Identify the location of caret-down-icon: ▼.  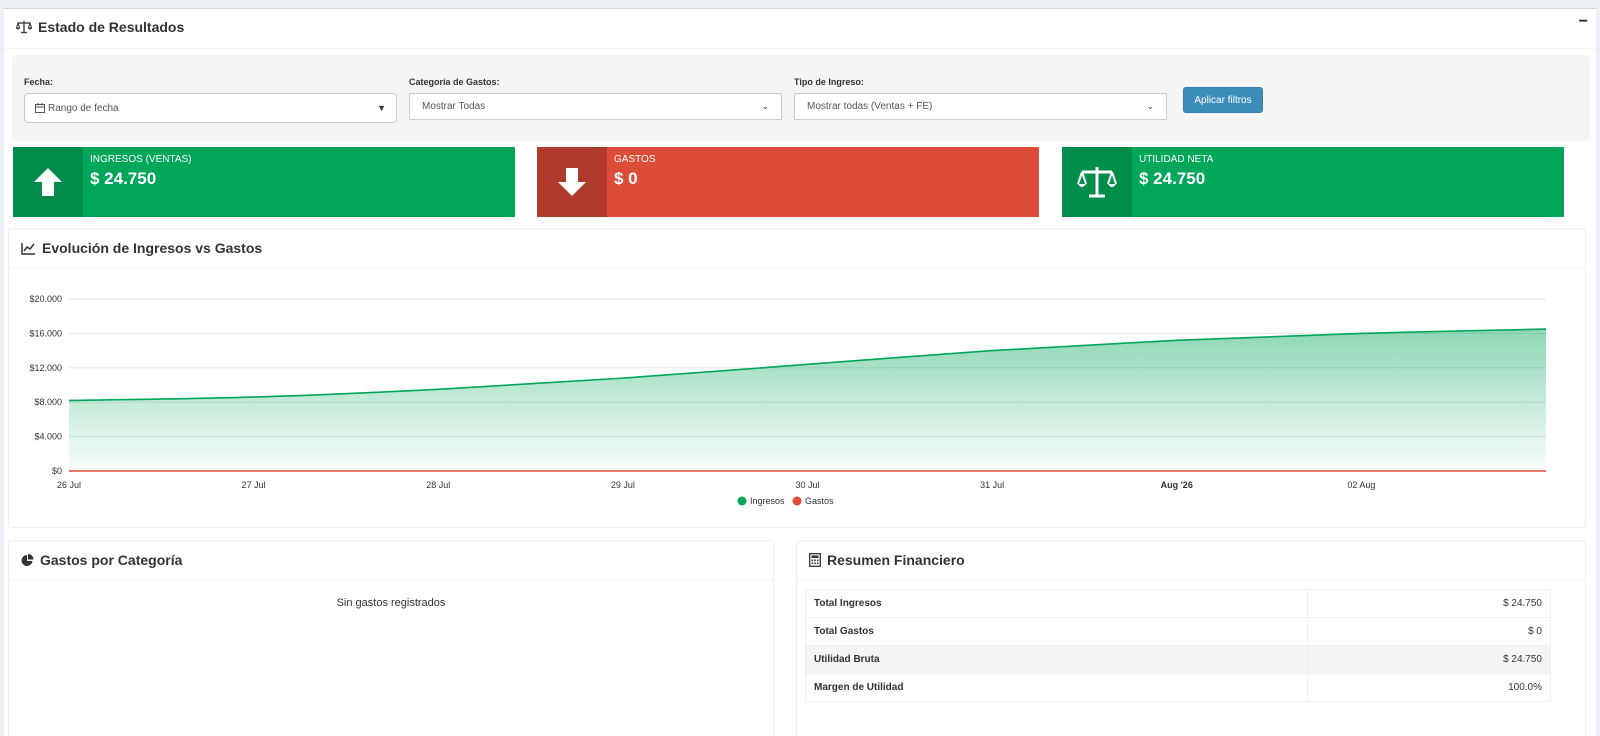
(381, 108).